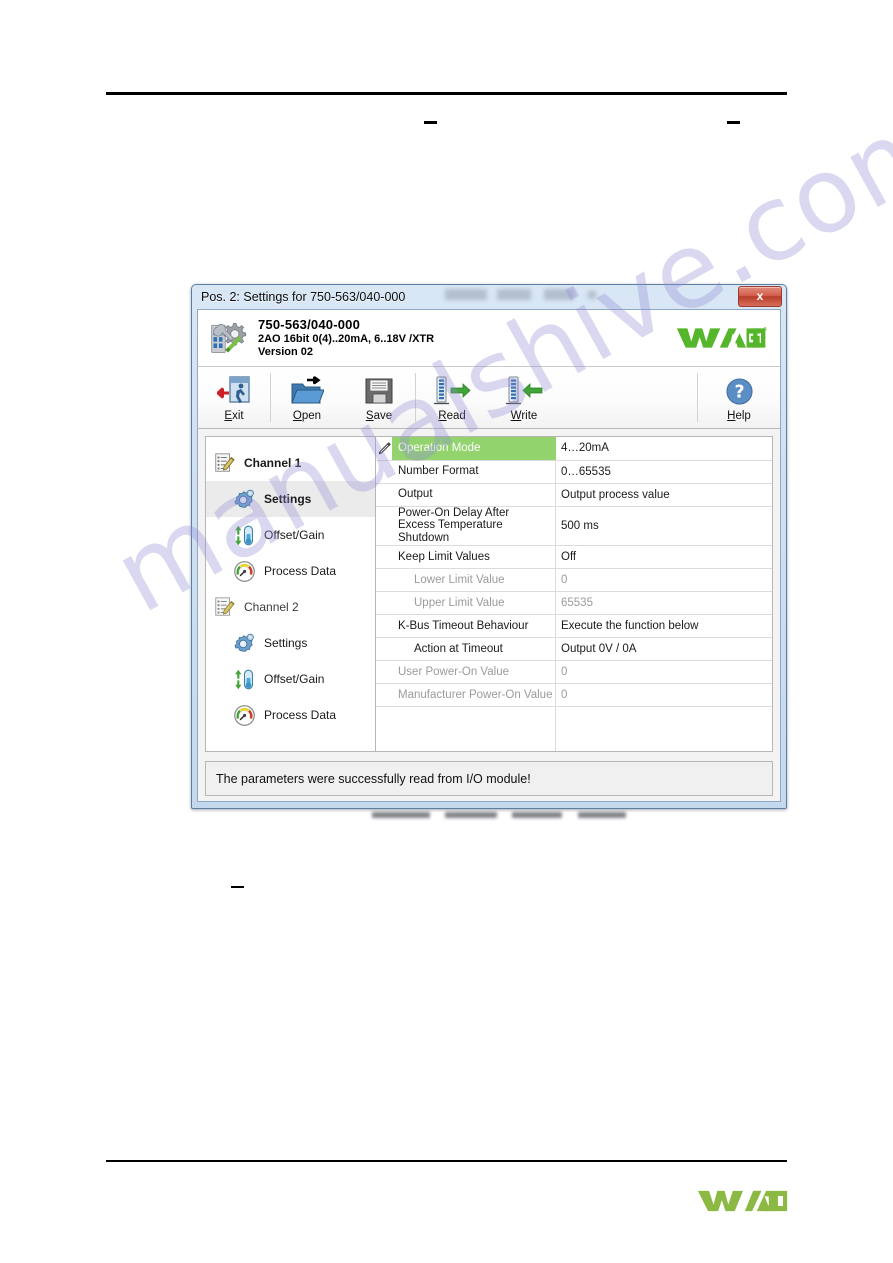 This screenshot has height=1263, width=893. I want to click on module-settings-icon, so click(228, 338).